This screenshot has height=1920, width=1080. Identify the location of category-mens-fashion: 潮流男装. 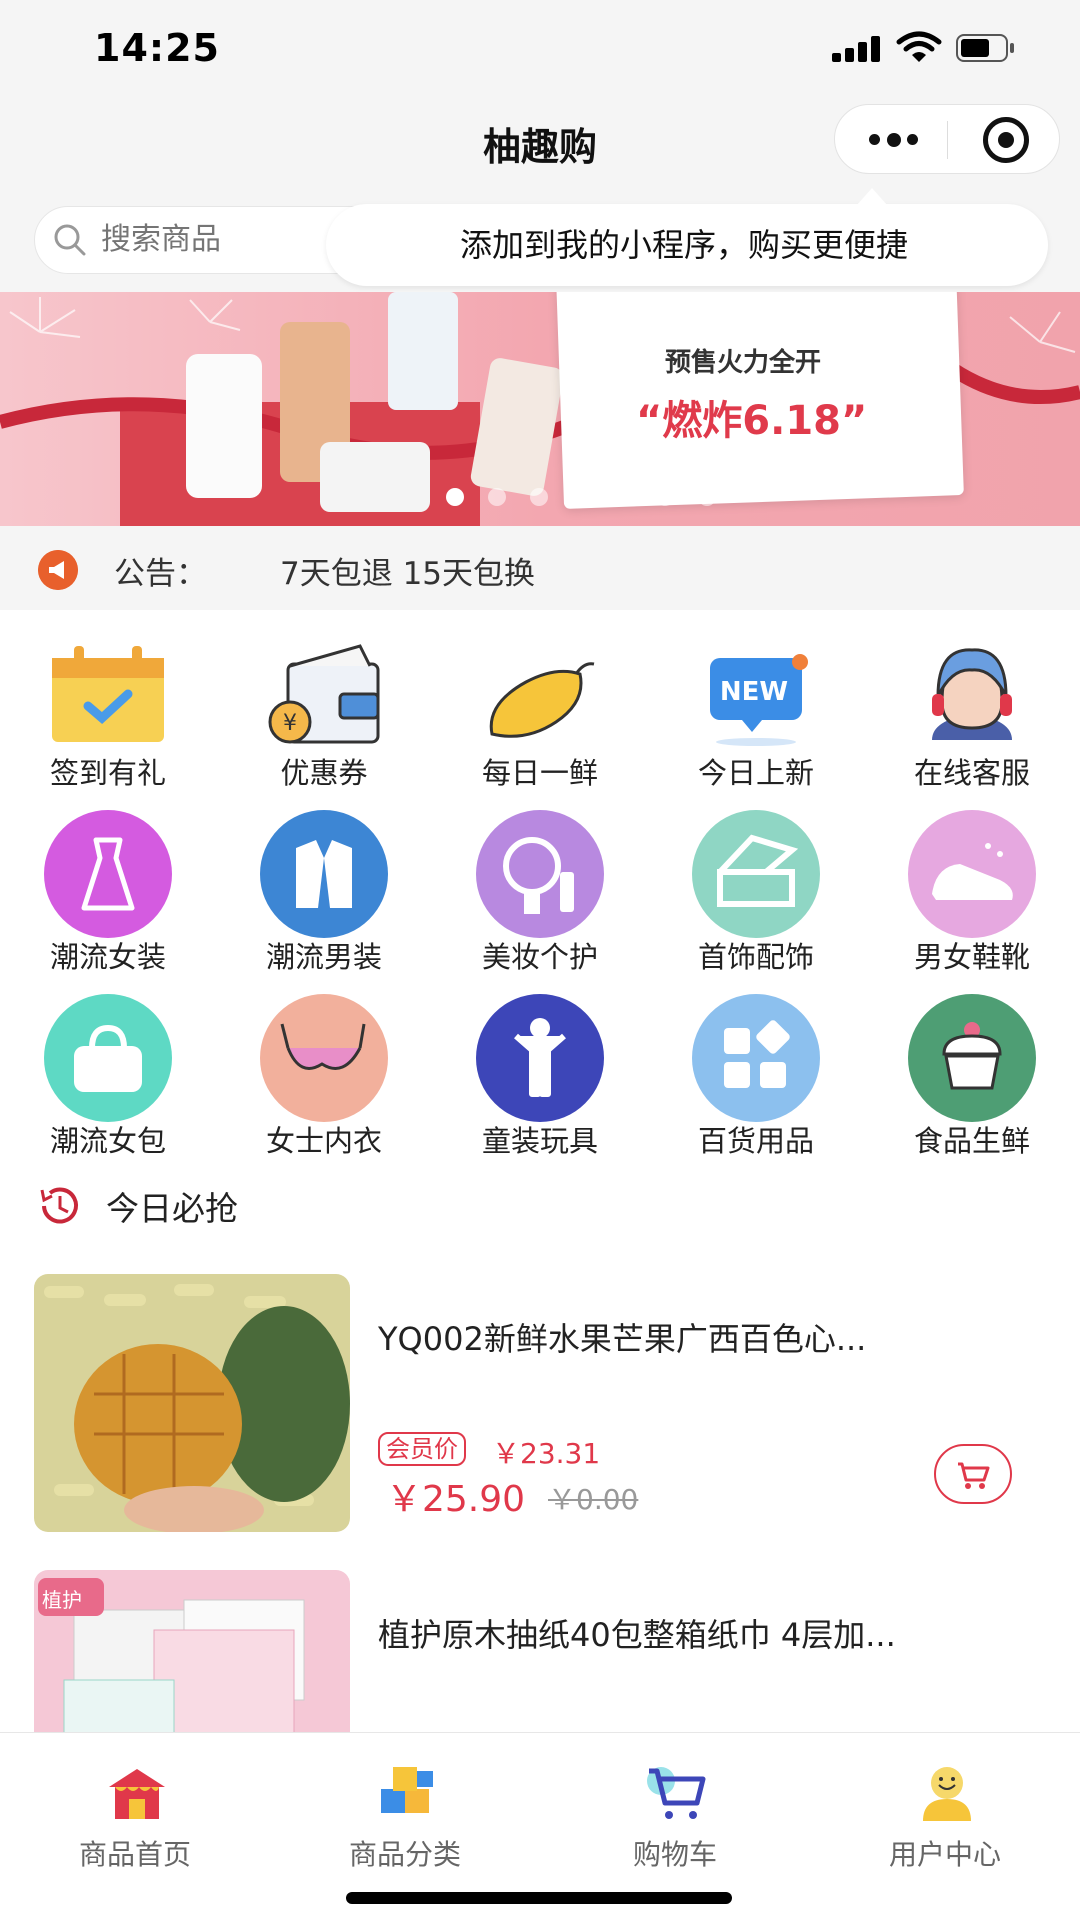
(324, 895).